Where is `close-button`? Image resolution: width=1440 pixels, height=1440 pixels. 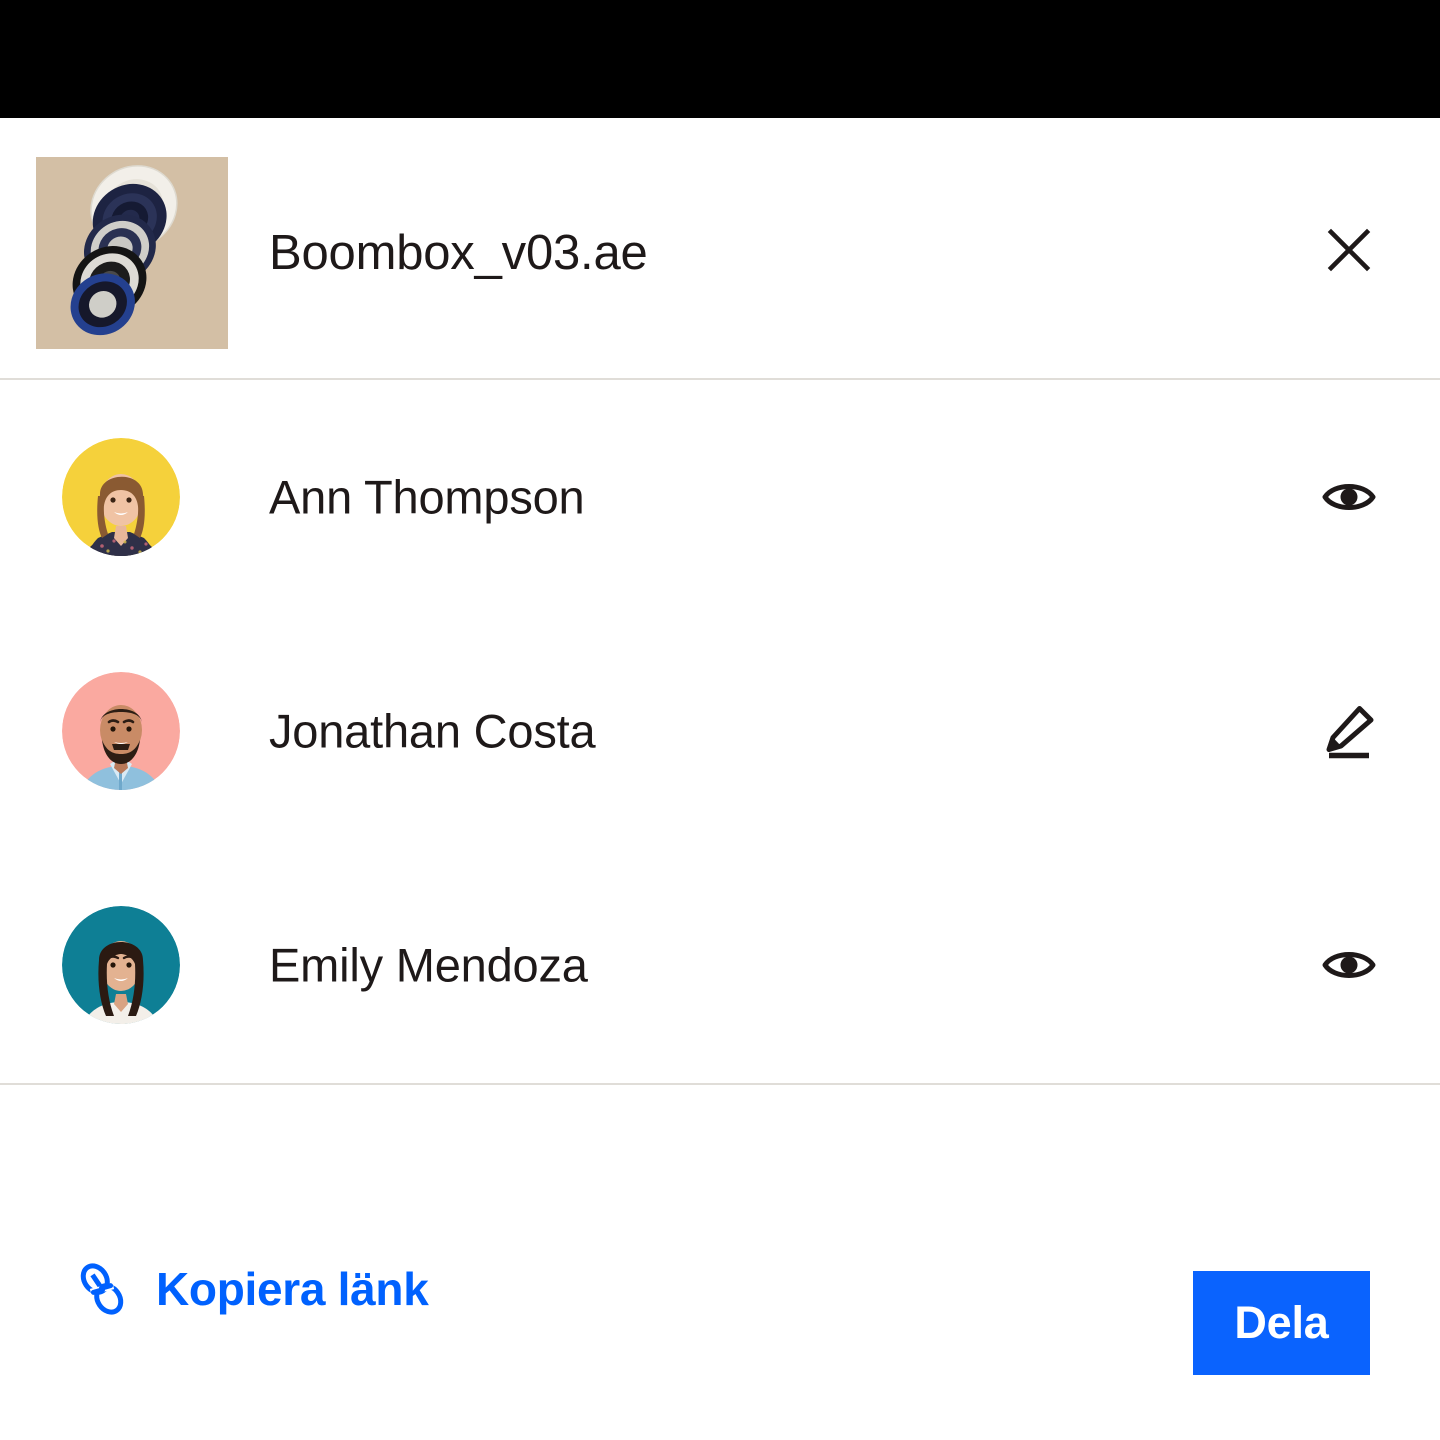
close-button is located at coordinates (1349, 250).